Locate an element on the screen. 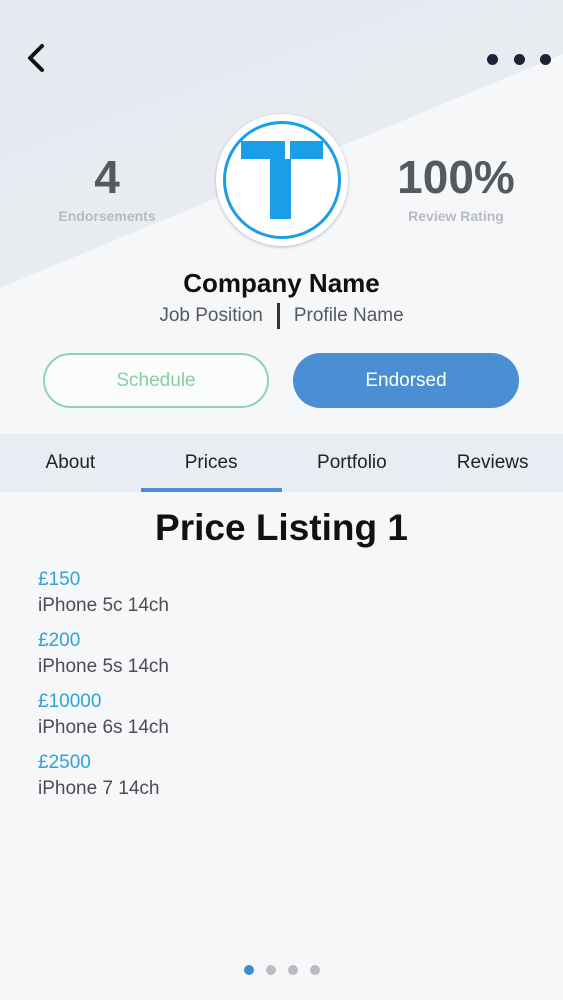 This screenshot has width=563, height=1000. company-logo-circle is located at coordinates (282, 180).